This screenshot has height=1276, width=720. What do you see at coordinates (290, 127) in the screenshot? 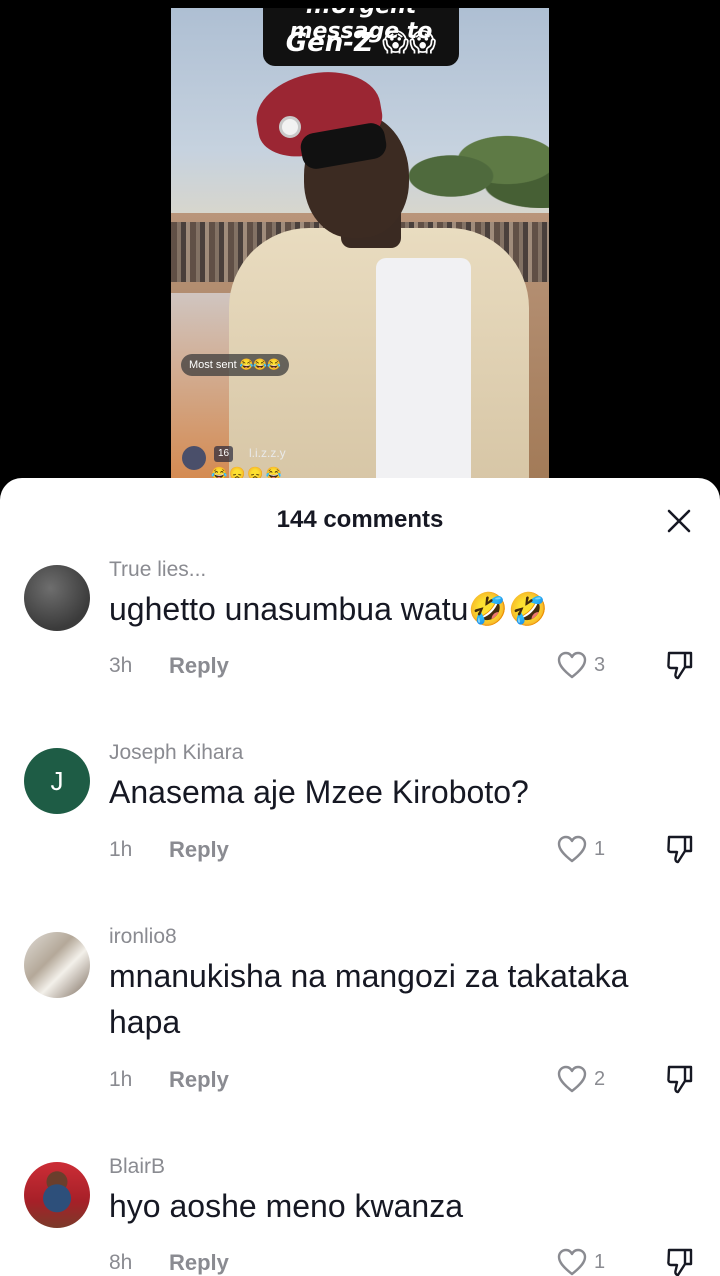
I see `beret-badge-icon` at bounding box center [290, 127].